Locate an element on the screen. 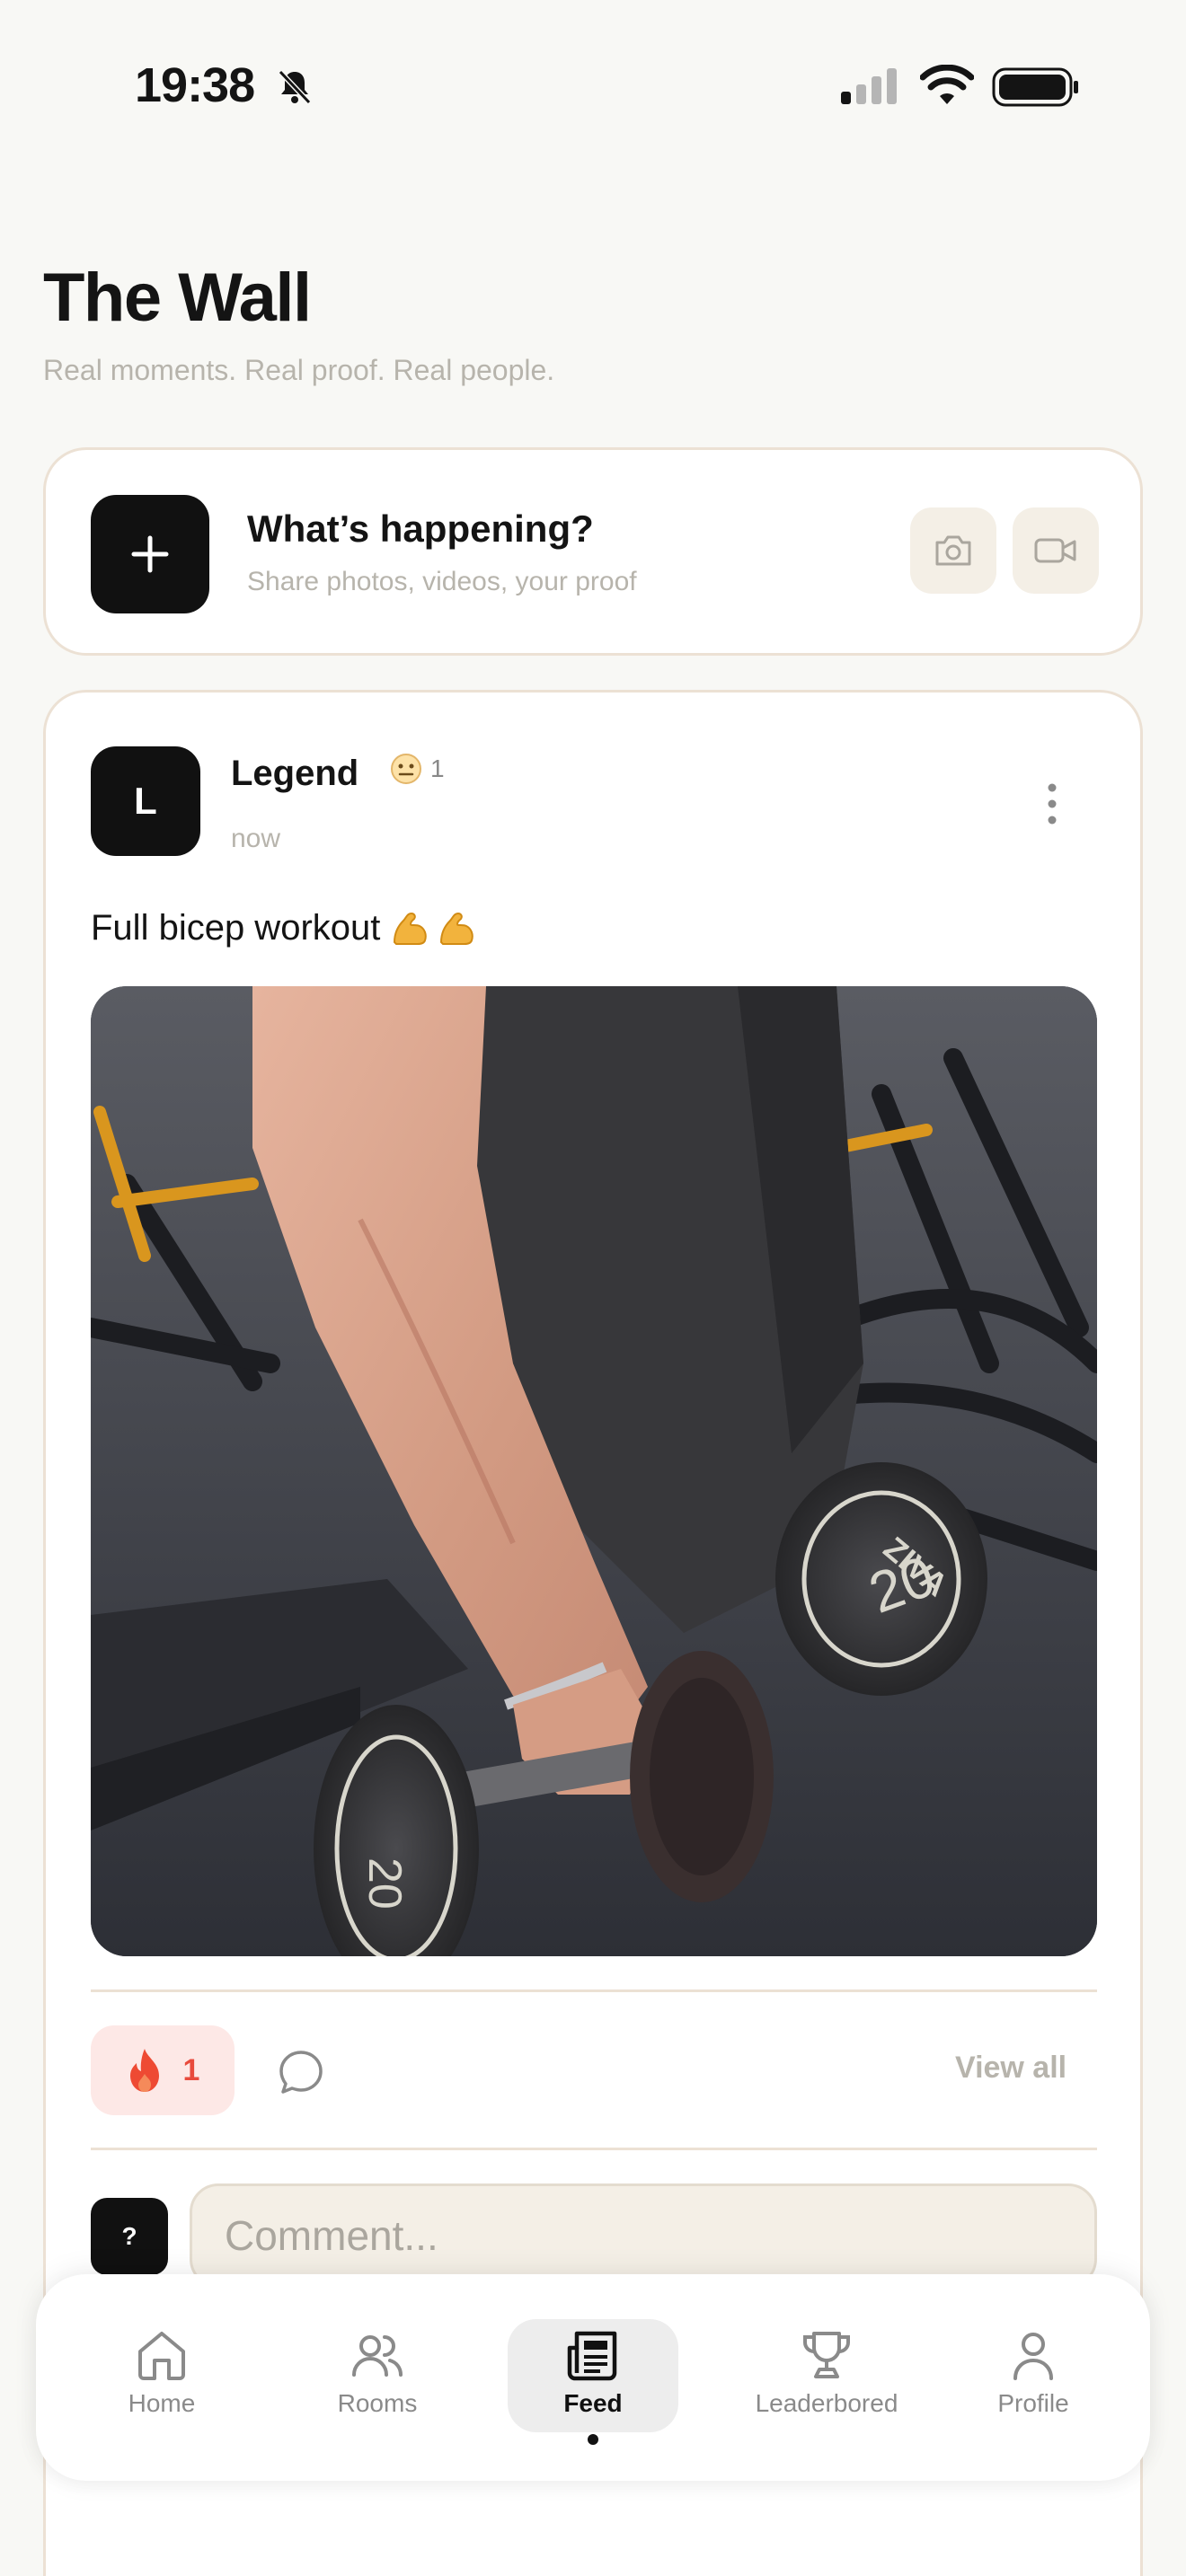  tab-leaderboard: Leaderbored is located at coordinates (826, 2375).